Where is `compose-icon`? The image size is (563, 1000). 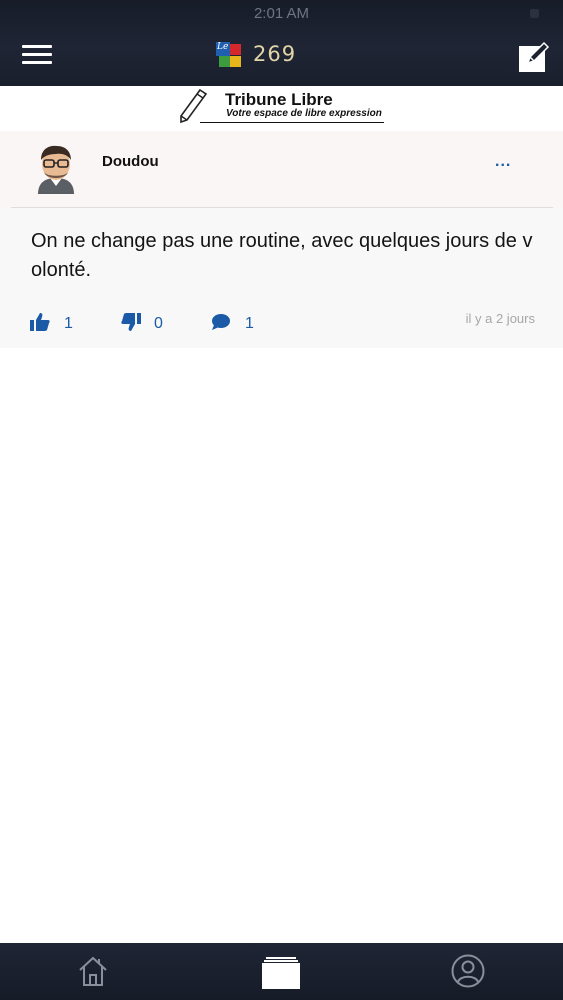 compose-icon is located at coordinates (534, 56).